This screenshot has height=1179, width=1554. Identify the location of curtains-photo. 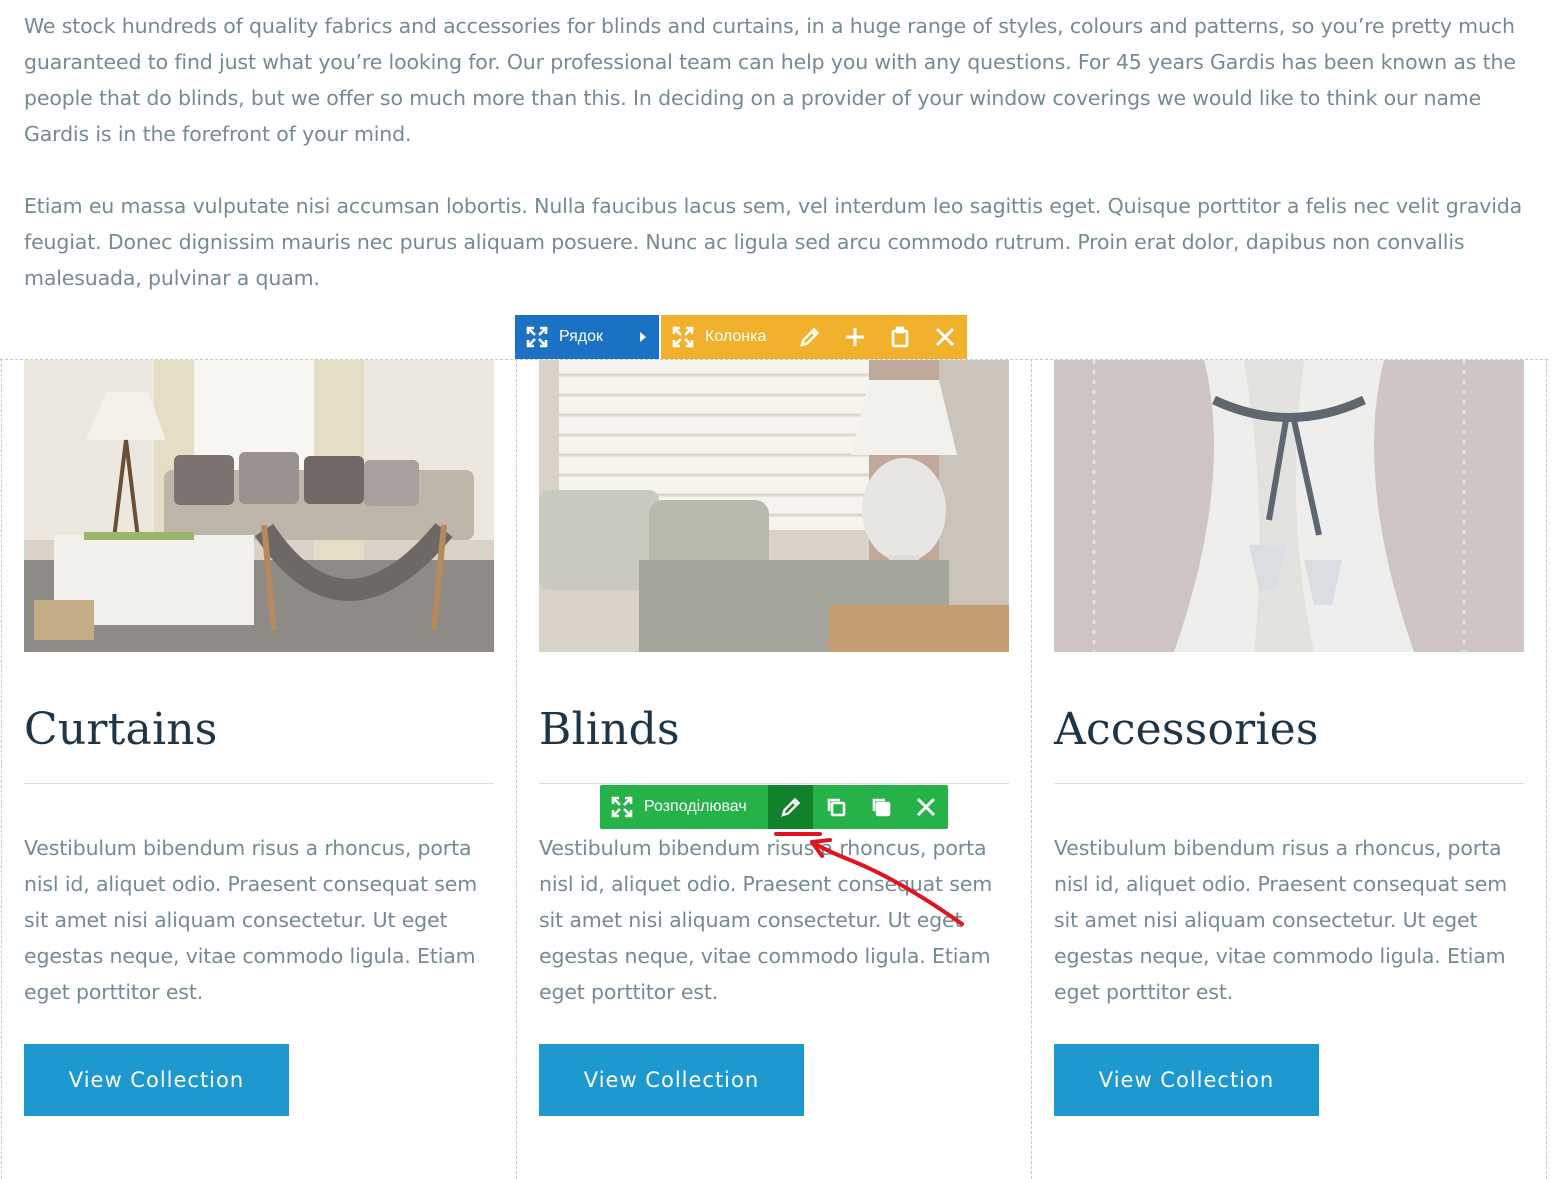
(259, 506).